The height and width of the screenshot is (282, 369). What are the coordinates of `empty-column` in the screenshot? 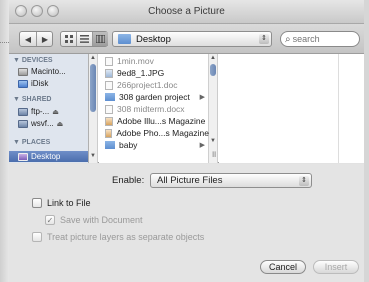 It's located at (351, 108).